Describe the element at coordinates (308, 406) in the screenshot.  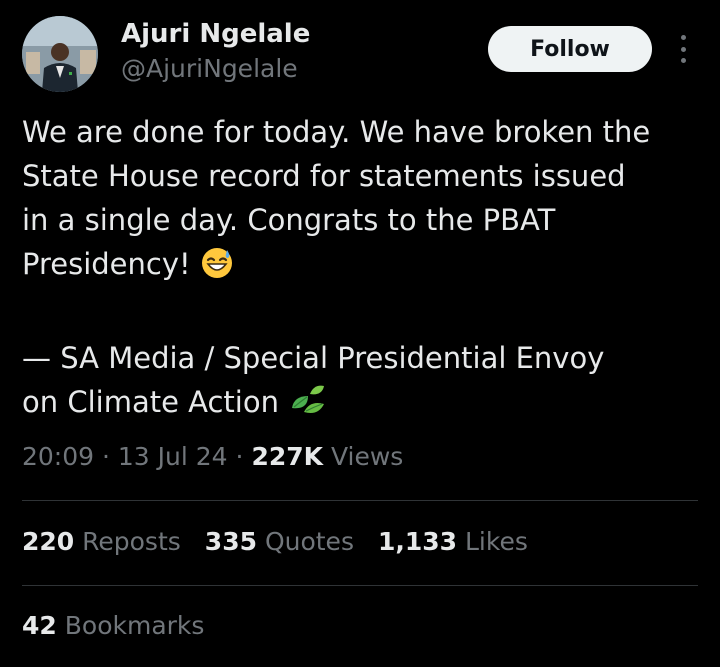
I see `leaves-emoji-icon` at that location.